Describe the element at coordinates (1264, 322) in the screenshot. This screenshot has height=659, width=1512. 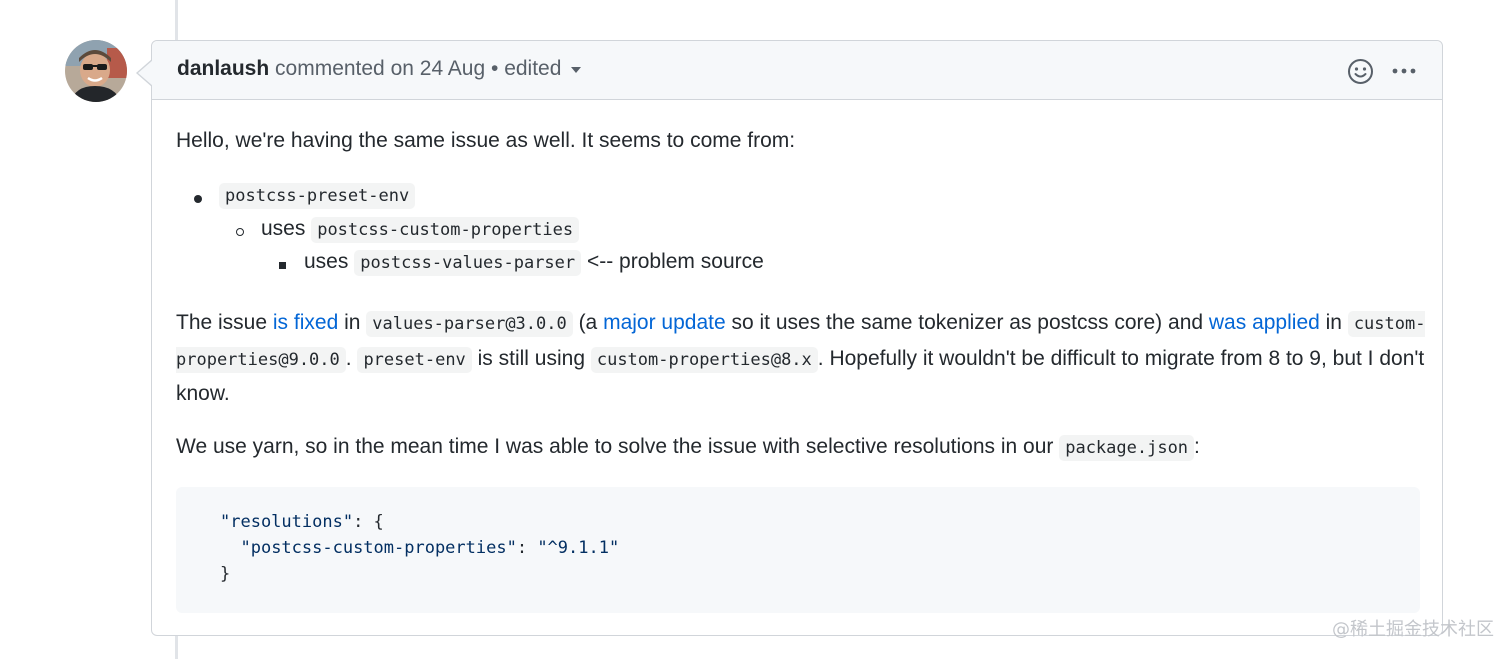
I see `was-applied-link: was applied` at that location.